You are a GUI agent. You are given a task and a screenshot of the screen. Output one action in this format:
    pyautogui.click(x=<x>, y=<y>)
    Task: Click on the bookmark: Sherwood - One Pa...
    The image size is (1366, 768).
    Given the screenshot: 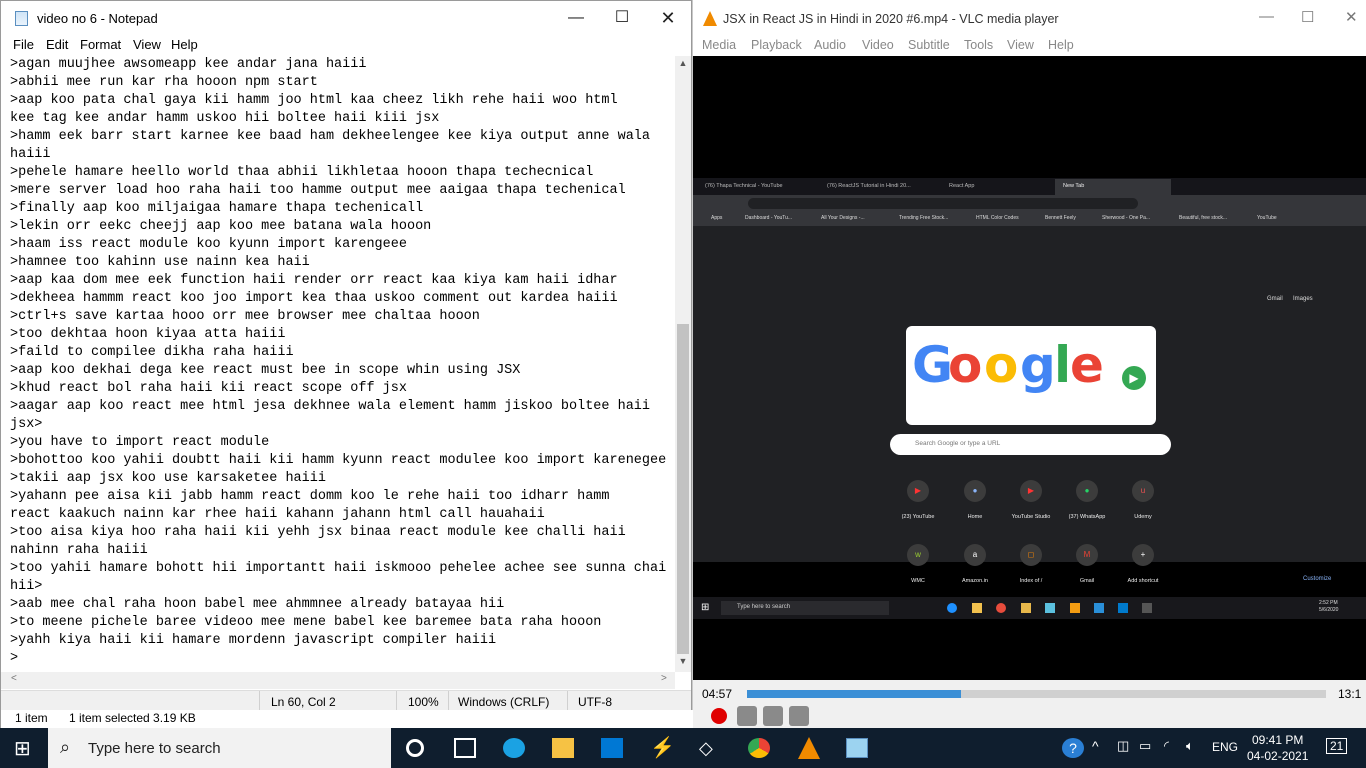 What is the action you would take?
    pyautogui.click(x=1126, y=218)
    